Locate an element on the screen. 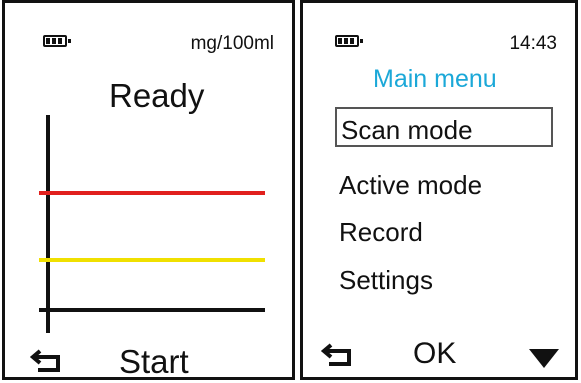 The height and width of the screenshot is (383, 581). clock-time: 14:43 is located at coordinates (533, 43).